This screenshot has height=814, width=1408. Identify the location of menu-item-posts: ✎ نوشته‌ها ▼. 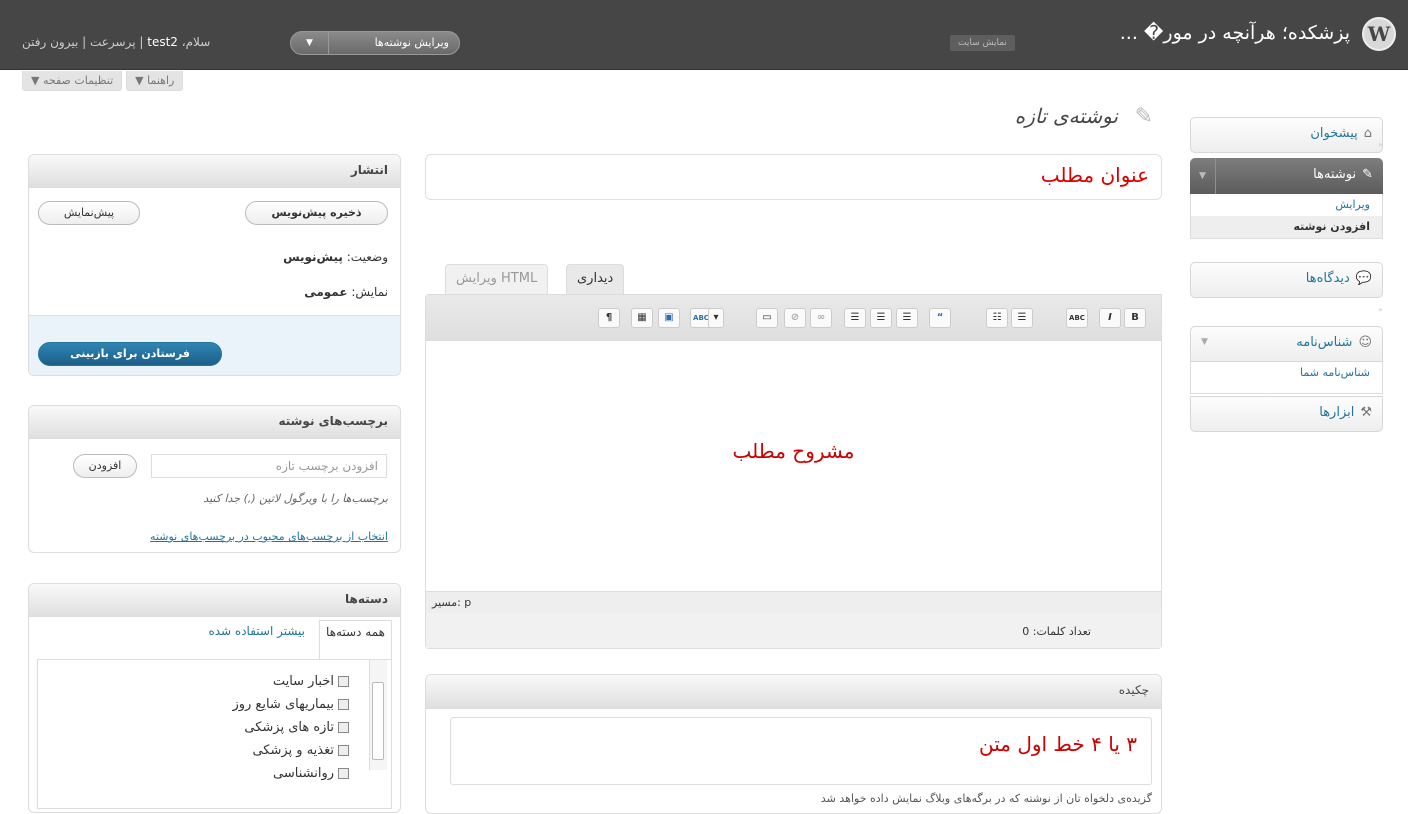
(1286, 176).